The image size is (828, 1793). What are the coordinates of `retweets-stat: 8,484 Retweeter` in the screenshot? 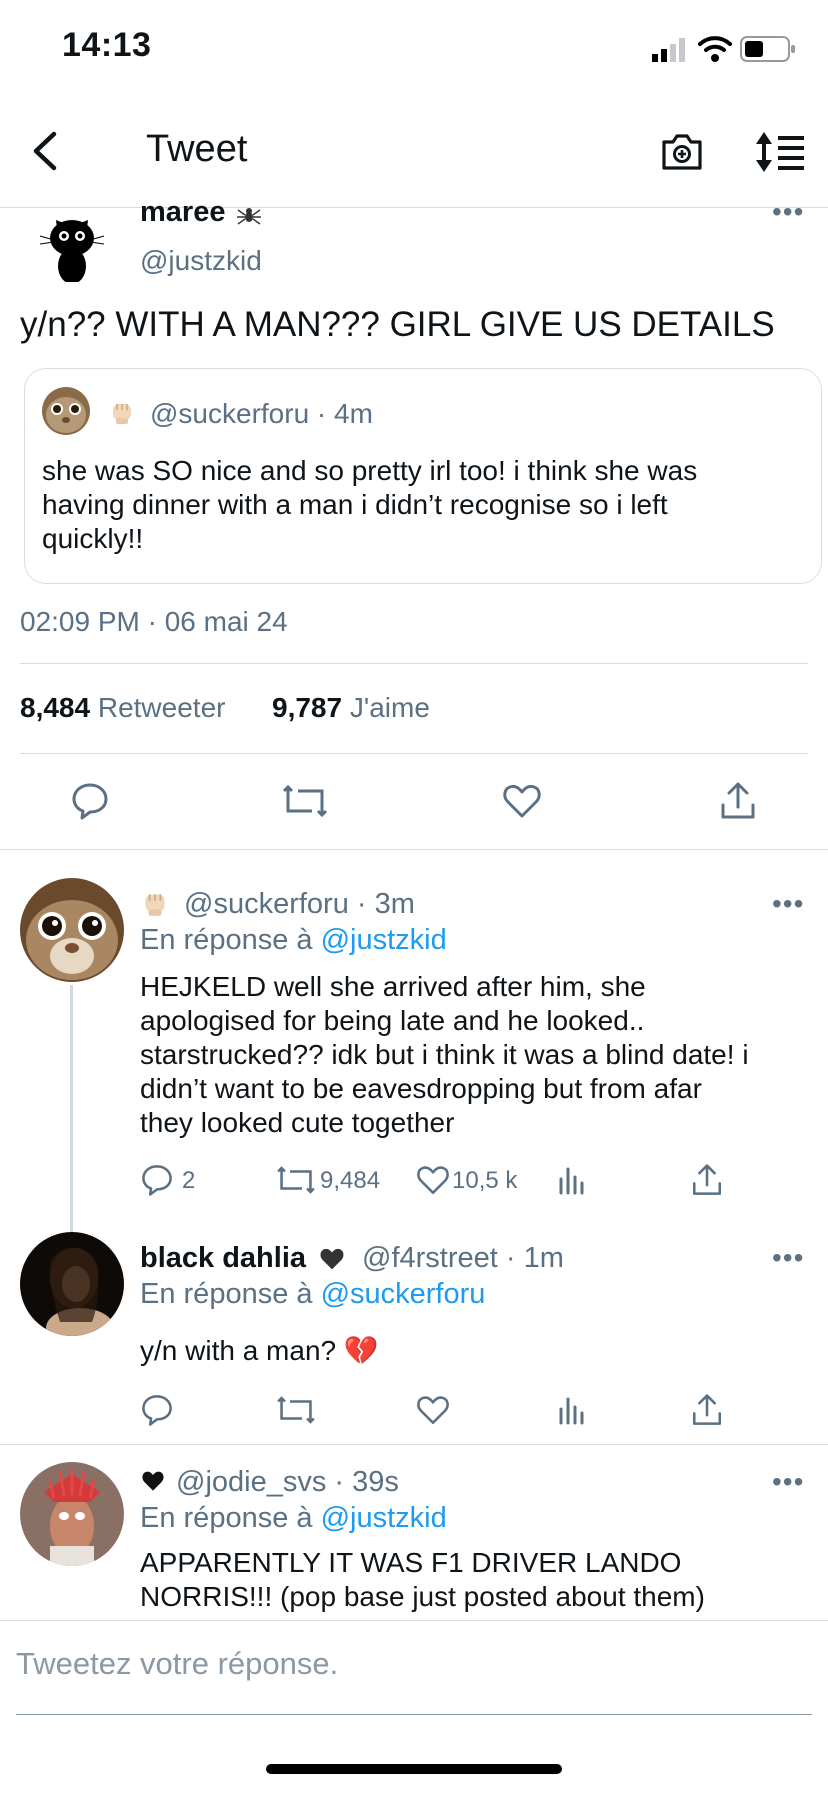 It's located at (122, 708).